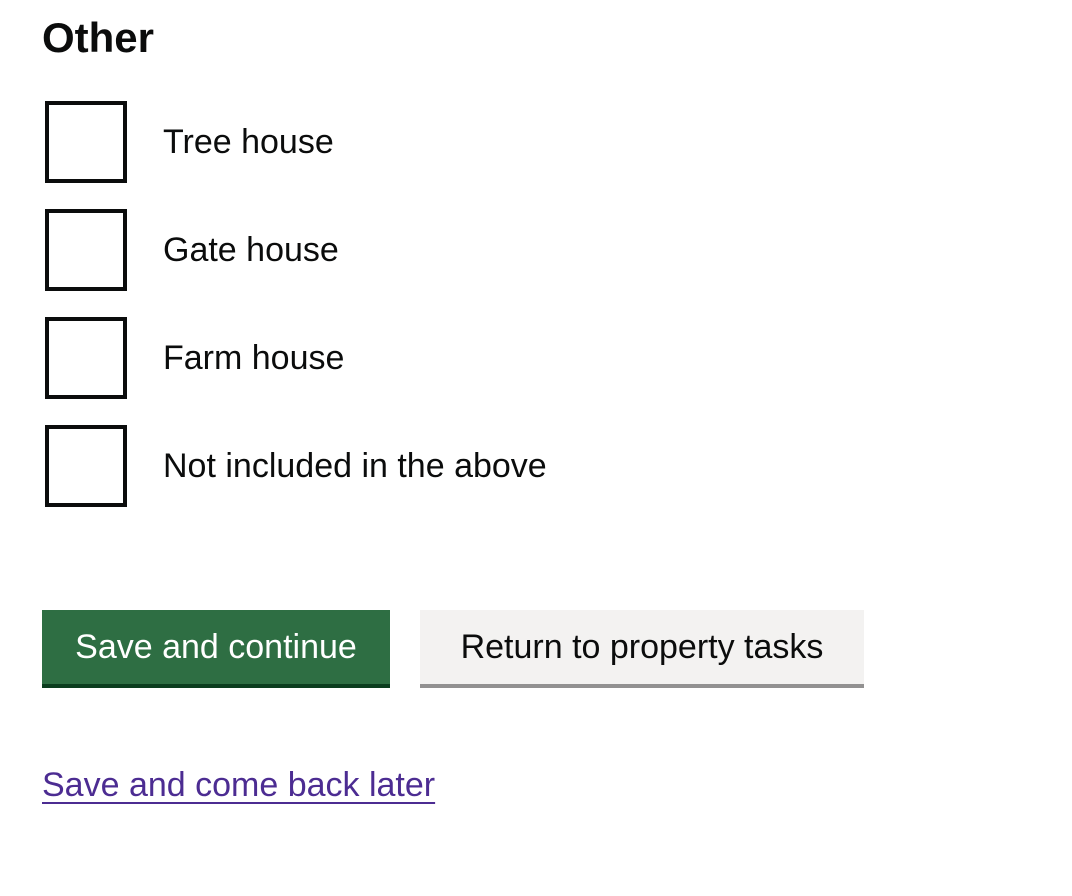 The width and height of the screenshot is (1072, 896). What do you see at coordinates (642, 647) in the screenshot?
I see `return-to-property-tasks-button: Return to property tasks` at bounding box center [642, 647].